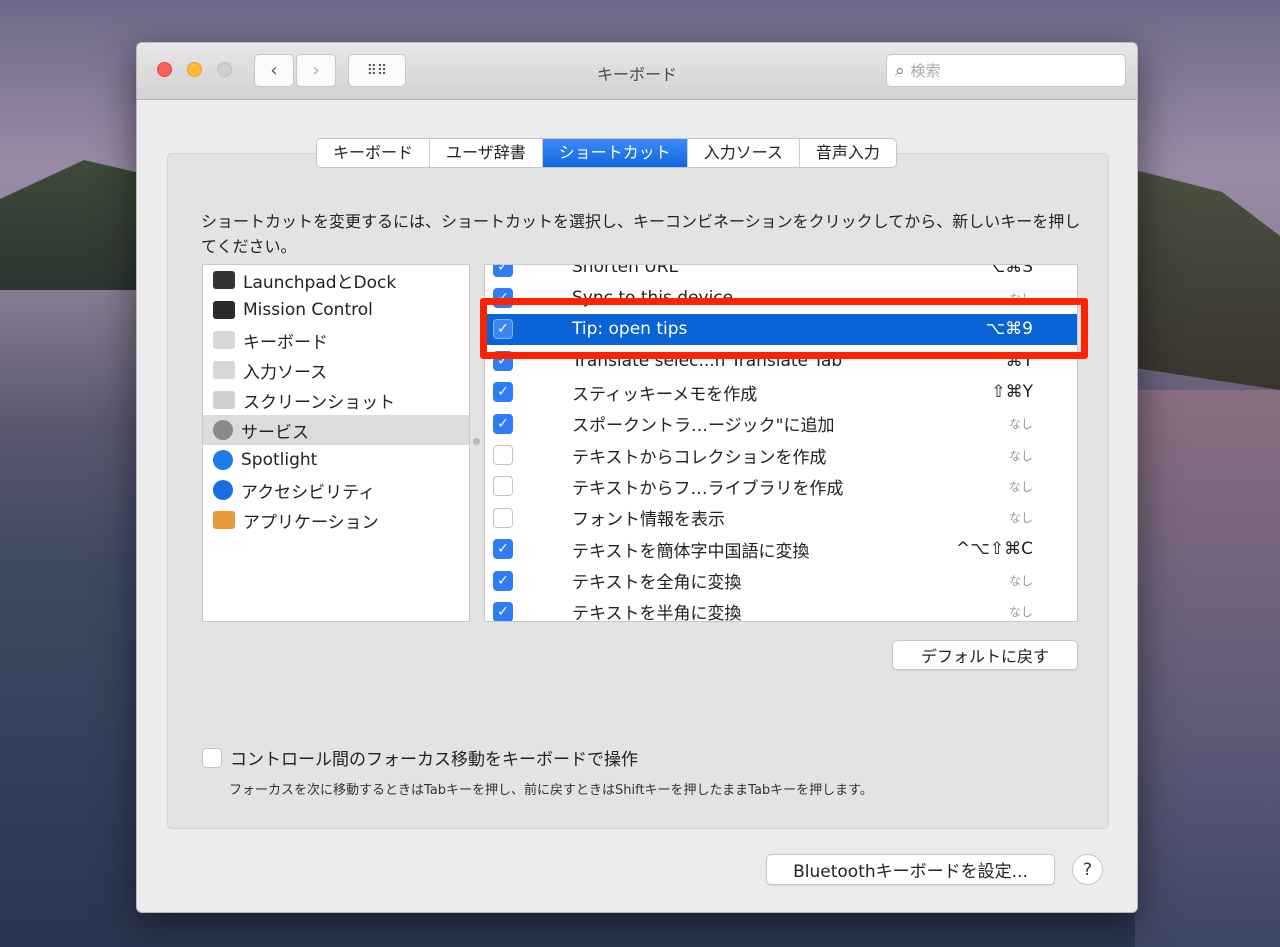 The image size is (1280, 947). What do you see at coordinates (223, 460) in the screenshot?
I see `spotlight-icon` at bounding box center [223, 460].